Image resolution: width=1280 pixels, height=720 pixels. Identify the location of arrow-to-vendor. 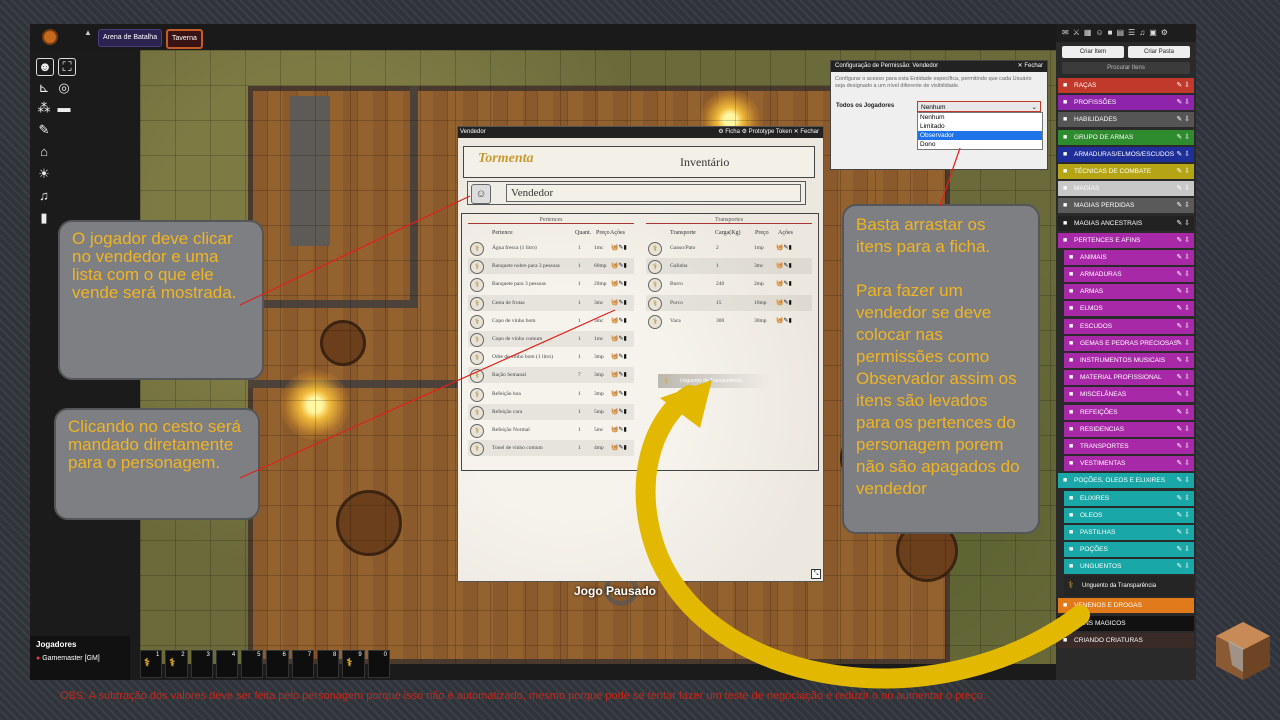
(355, 250).